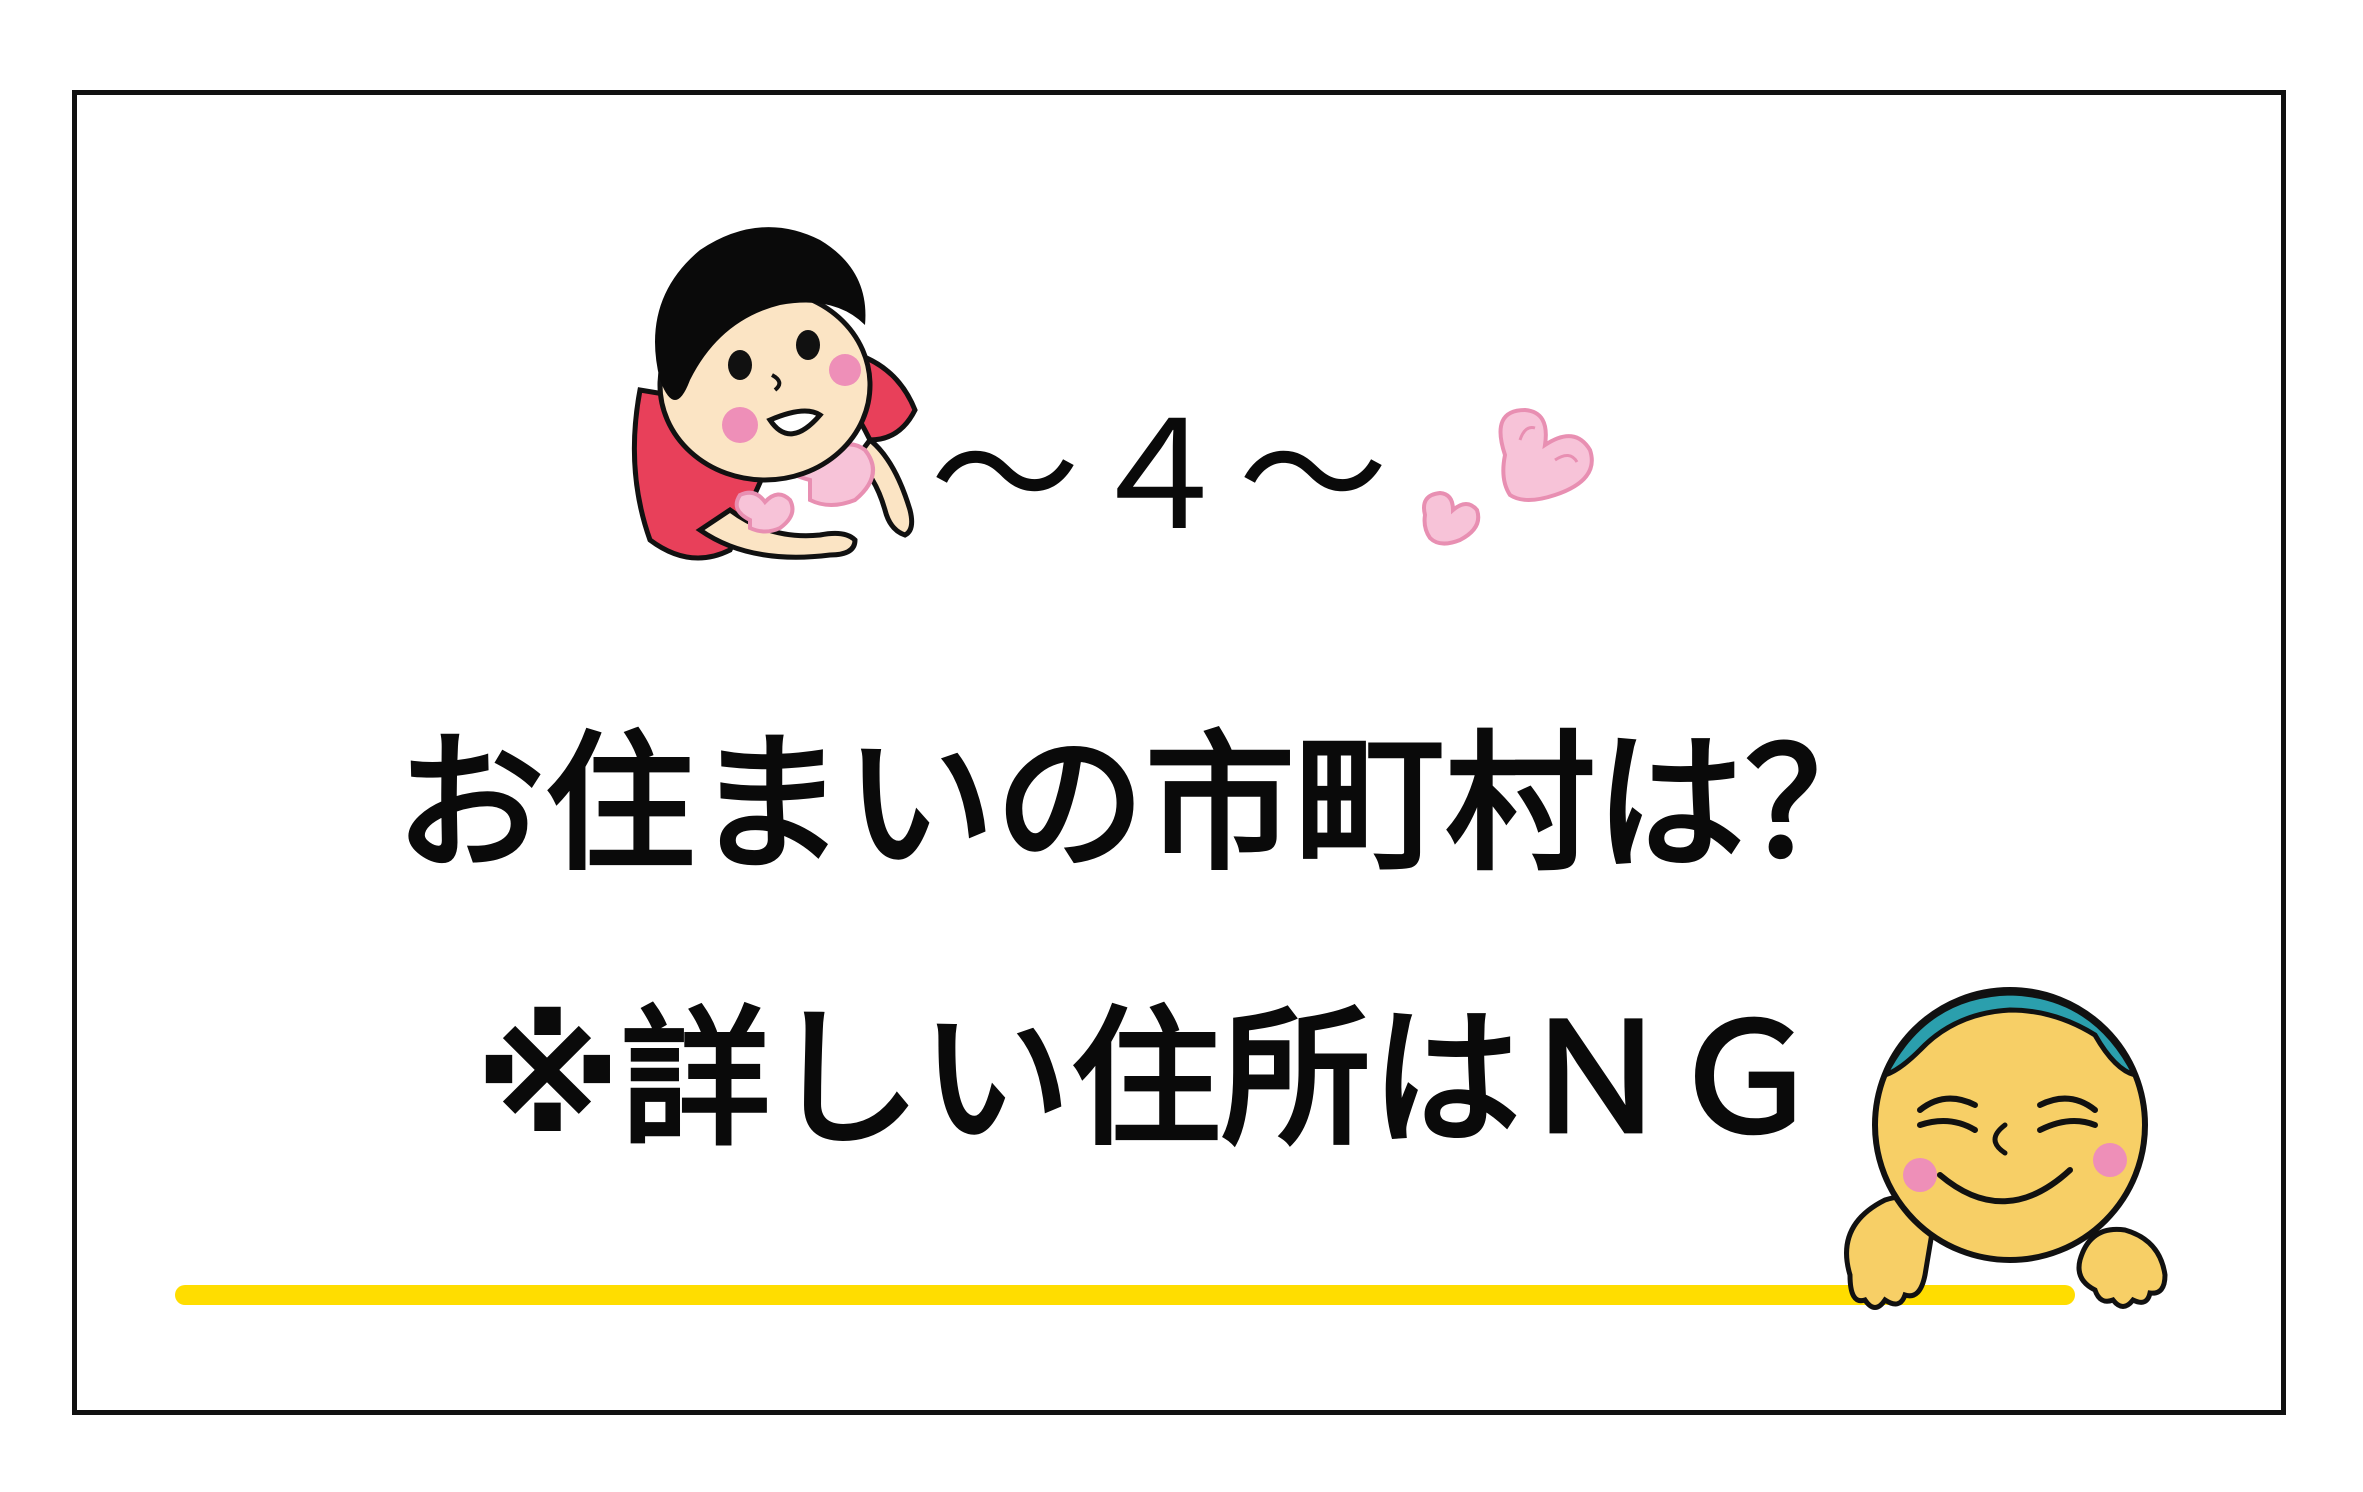 The height and width of the screenshot is (1492, 2363). Describe the element at coordinates (774, 394) in the screenshot. I see `girl-with-heart-illustration` at that location.